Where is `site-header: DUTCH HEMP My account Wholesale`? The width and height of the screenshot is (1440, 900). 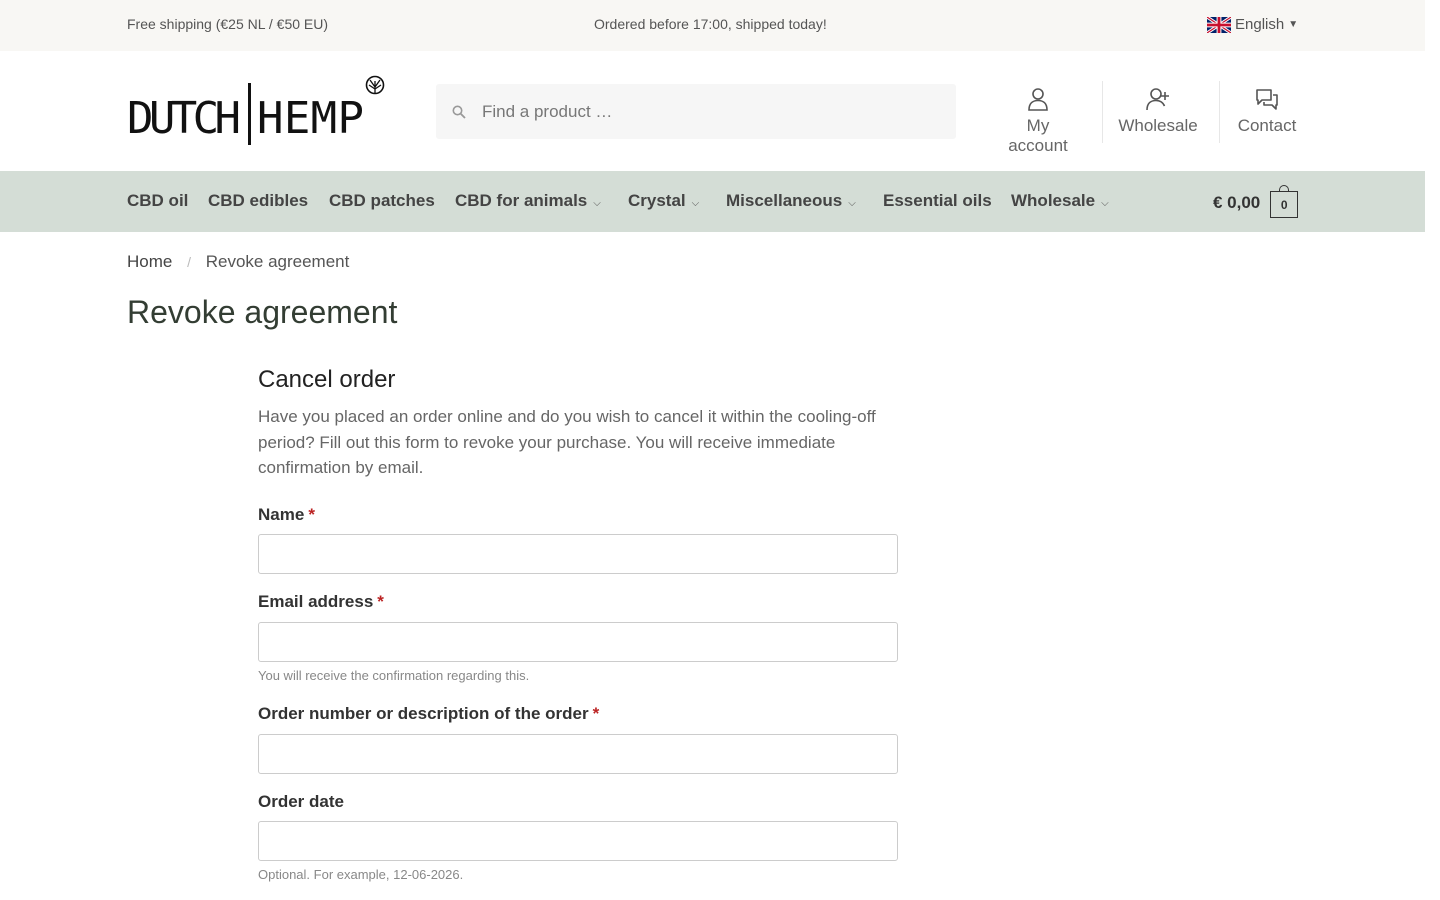 site-header: DUTCH HEMP My account Wholesale is located at coordinates (712, 111).